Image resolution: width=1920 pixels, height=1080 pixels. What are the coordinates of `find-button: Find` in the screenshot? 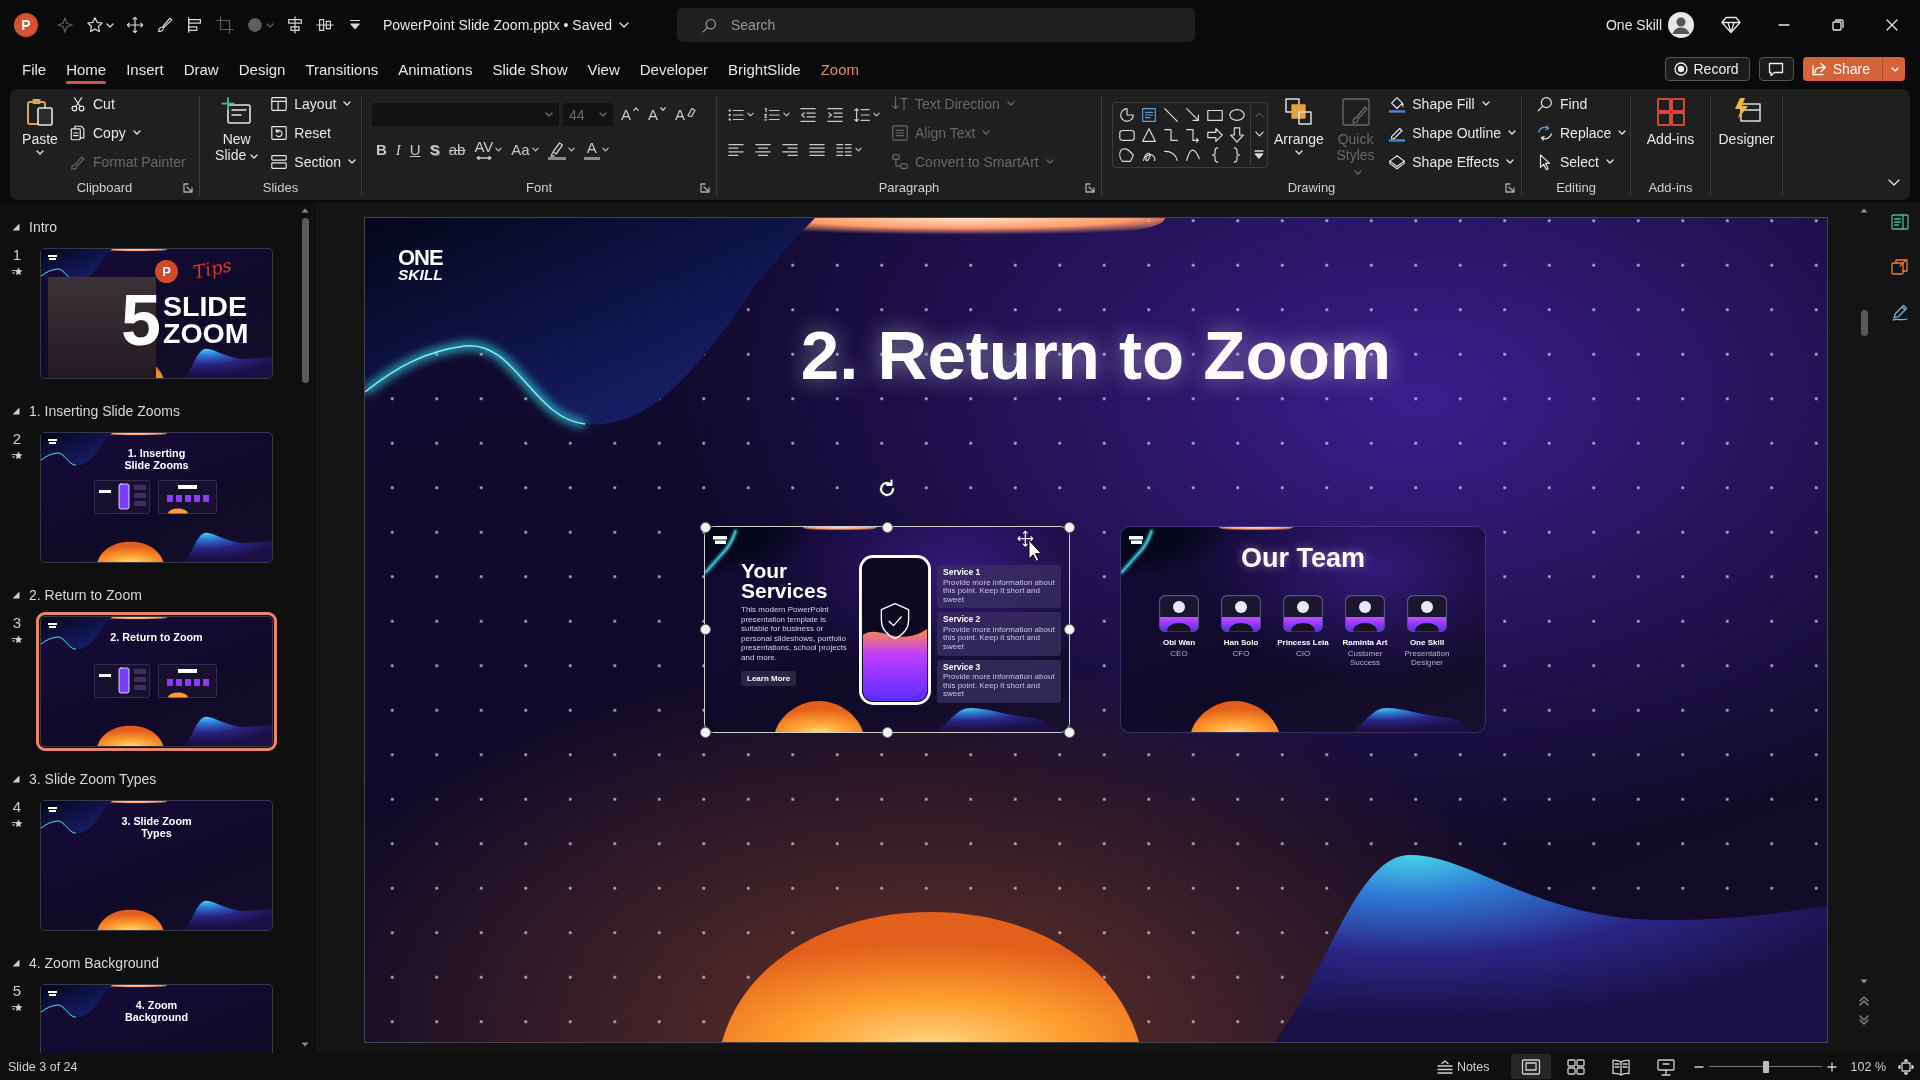 It's located at (1581, 103).